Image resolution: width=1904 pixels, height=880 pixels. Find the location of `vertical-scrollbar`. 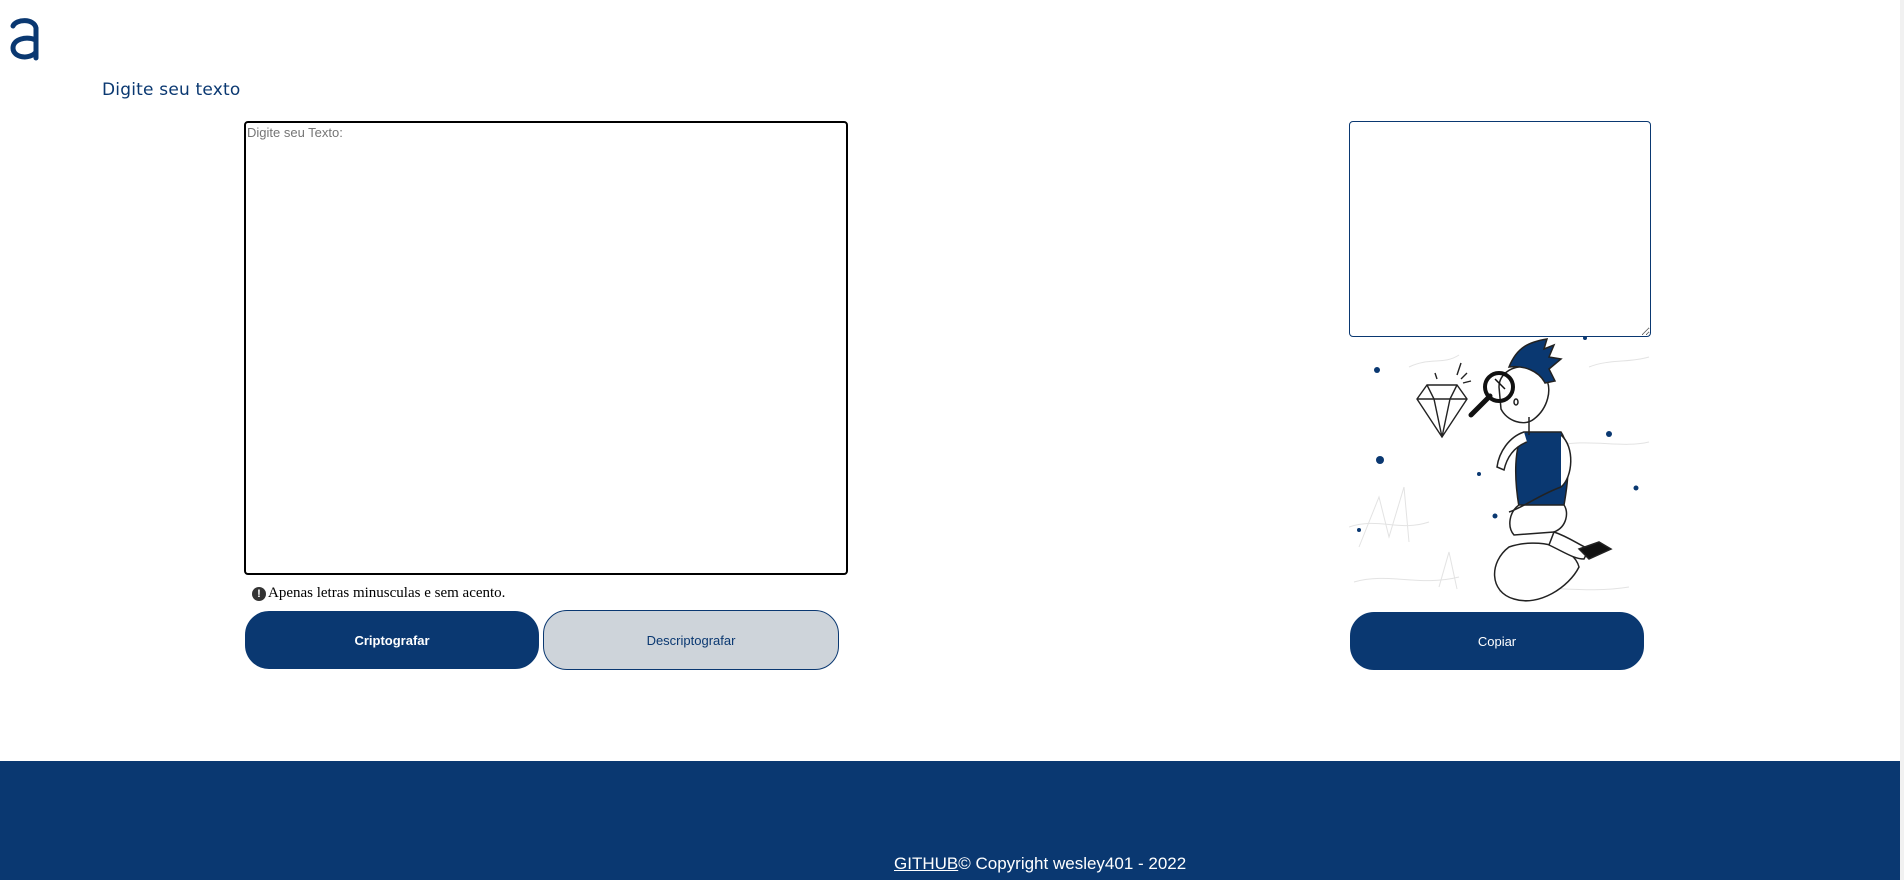

vertical-scrollbar is located at coordinates (1902, 440).